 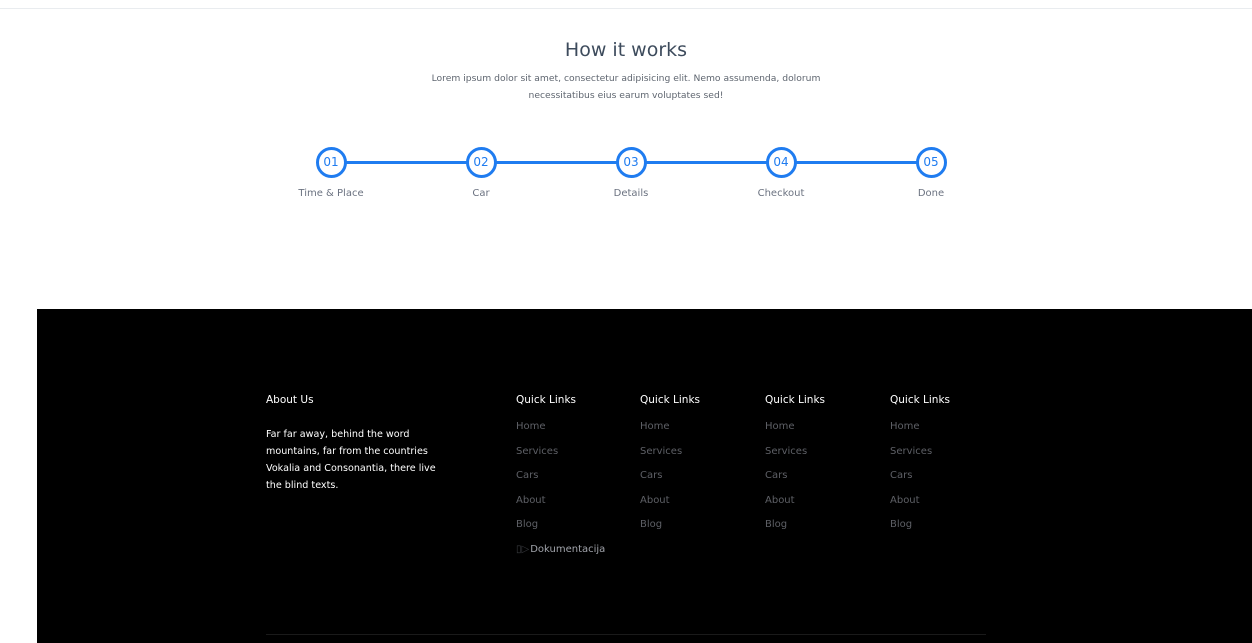 What do you see at coordinates (481, 193) in the screenshot?
I see `step-label: Car` at bounding box center [481, 193].